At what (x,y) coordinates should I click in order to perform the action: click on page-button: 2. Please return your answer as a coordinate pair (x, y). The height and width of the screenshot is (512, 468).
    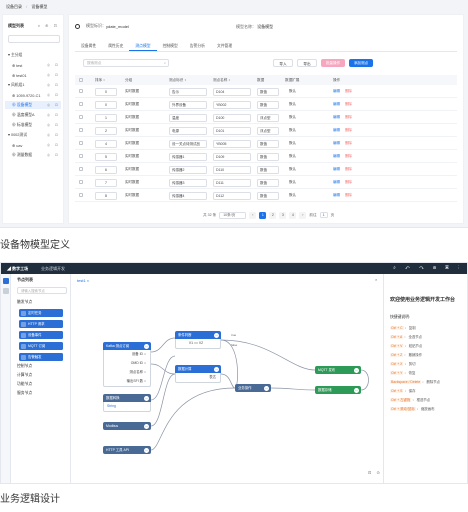
    Looking at the image, I should click on (273, 215).